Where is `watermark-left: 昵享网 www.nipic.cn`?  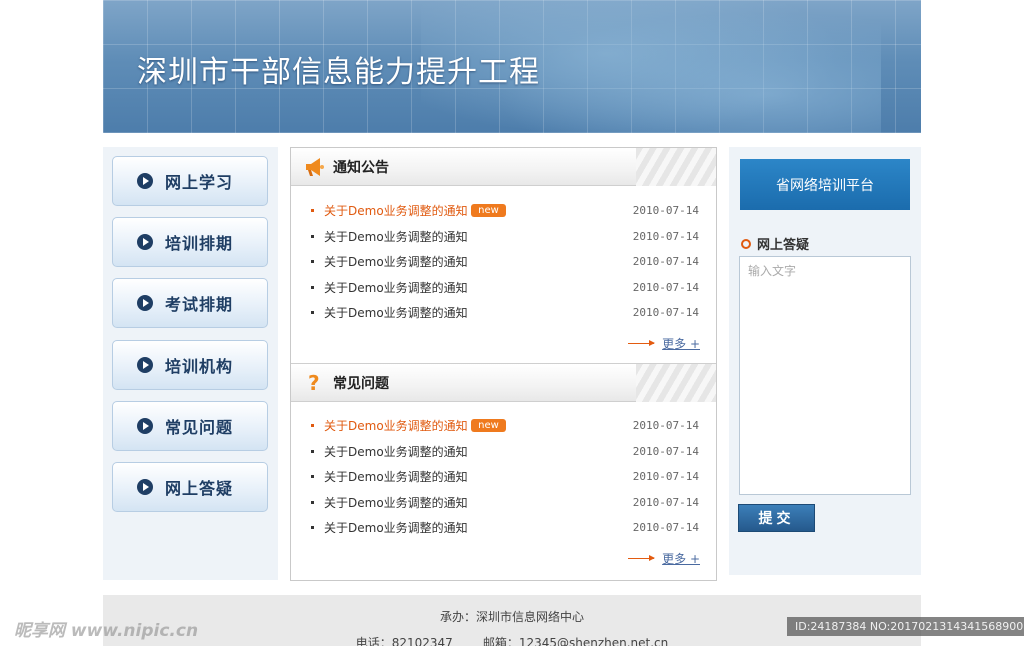 watermark-left: 昵享网 www.nipic.cn is located at coordinates (106, 631).